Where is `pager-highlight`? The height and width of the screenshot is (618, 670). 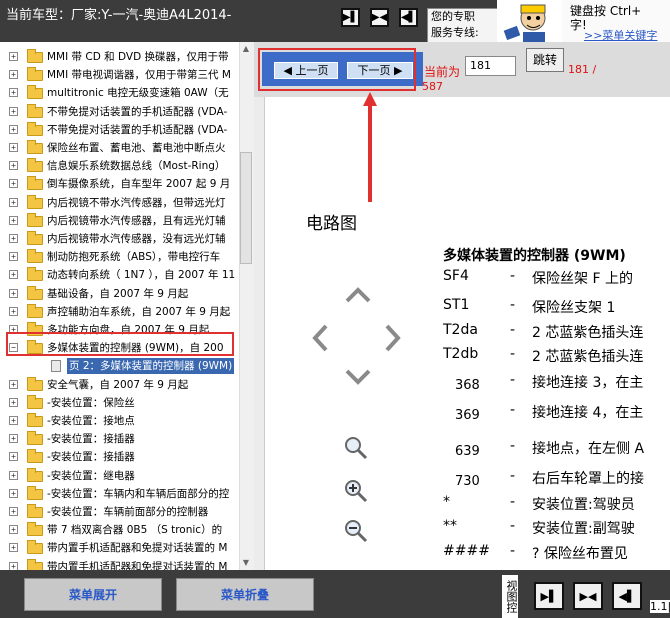
pager-highlight is located at coordinates (337, 69).